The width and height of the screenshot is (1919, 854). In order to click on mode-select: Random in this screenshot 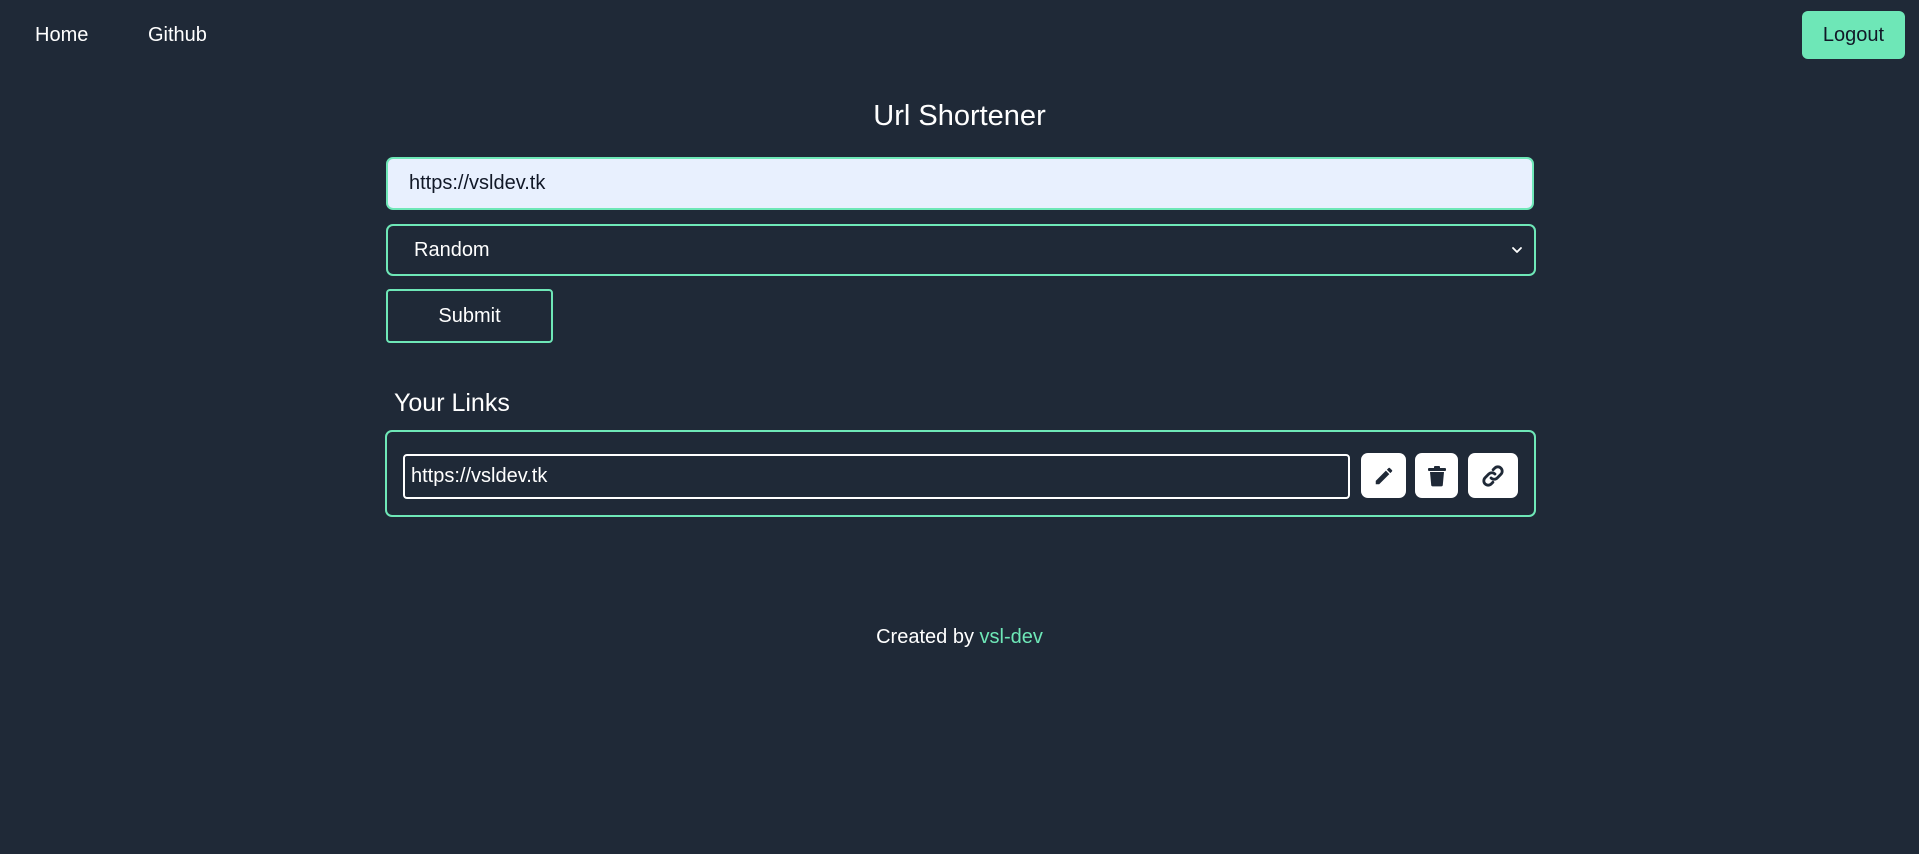, I will do `click(961, 250)`.